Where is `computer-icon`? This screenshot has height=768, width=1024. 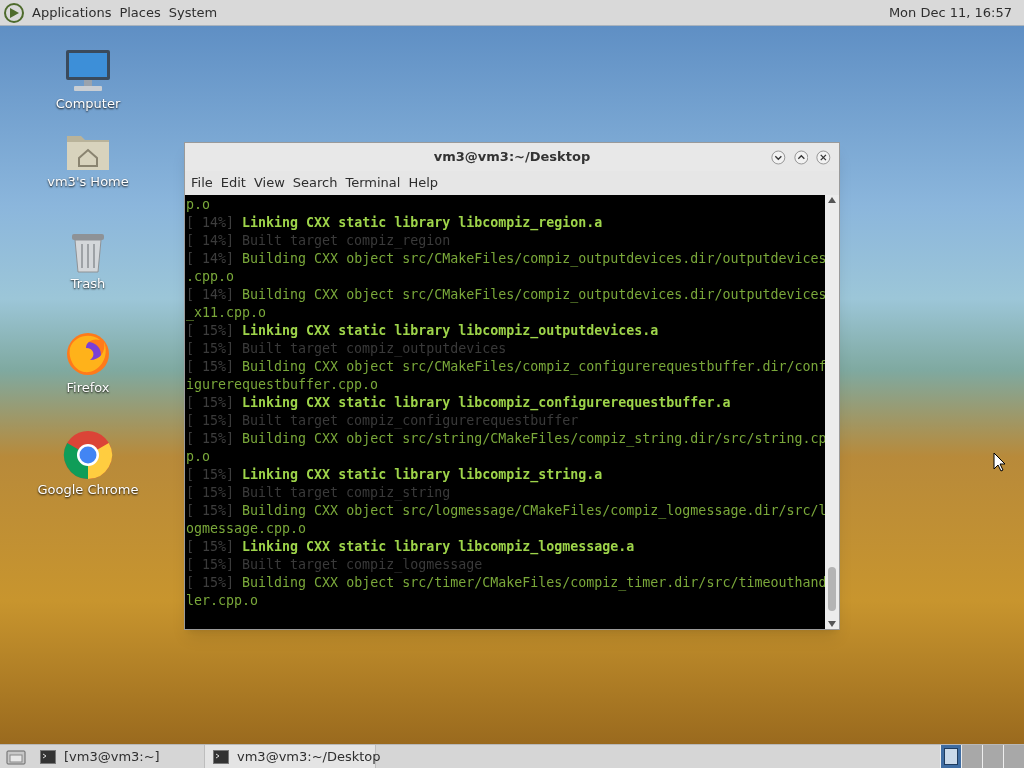
computer-icon is located at coordinates (88, 71).